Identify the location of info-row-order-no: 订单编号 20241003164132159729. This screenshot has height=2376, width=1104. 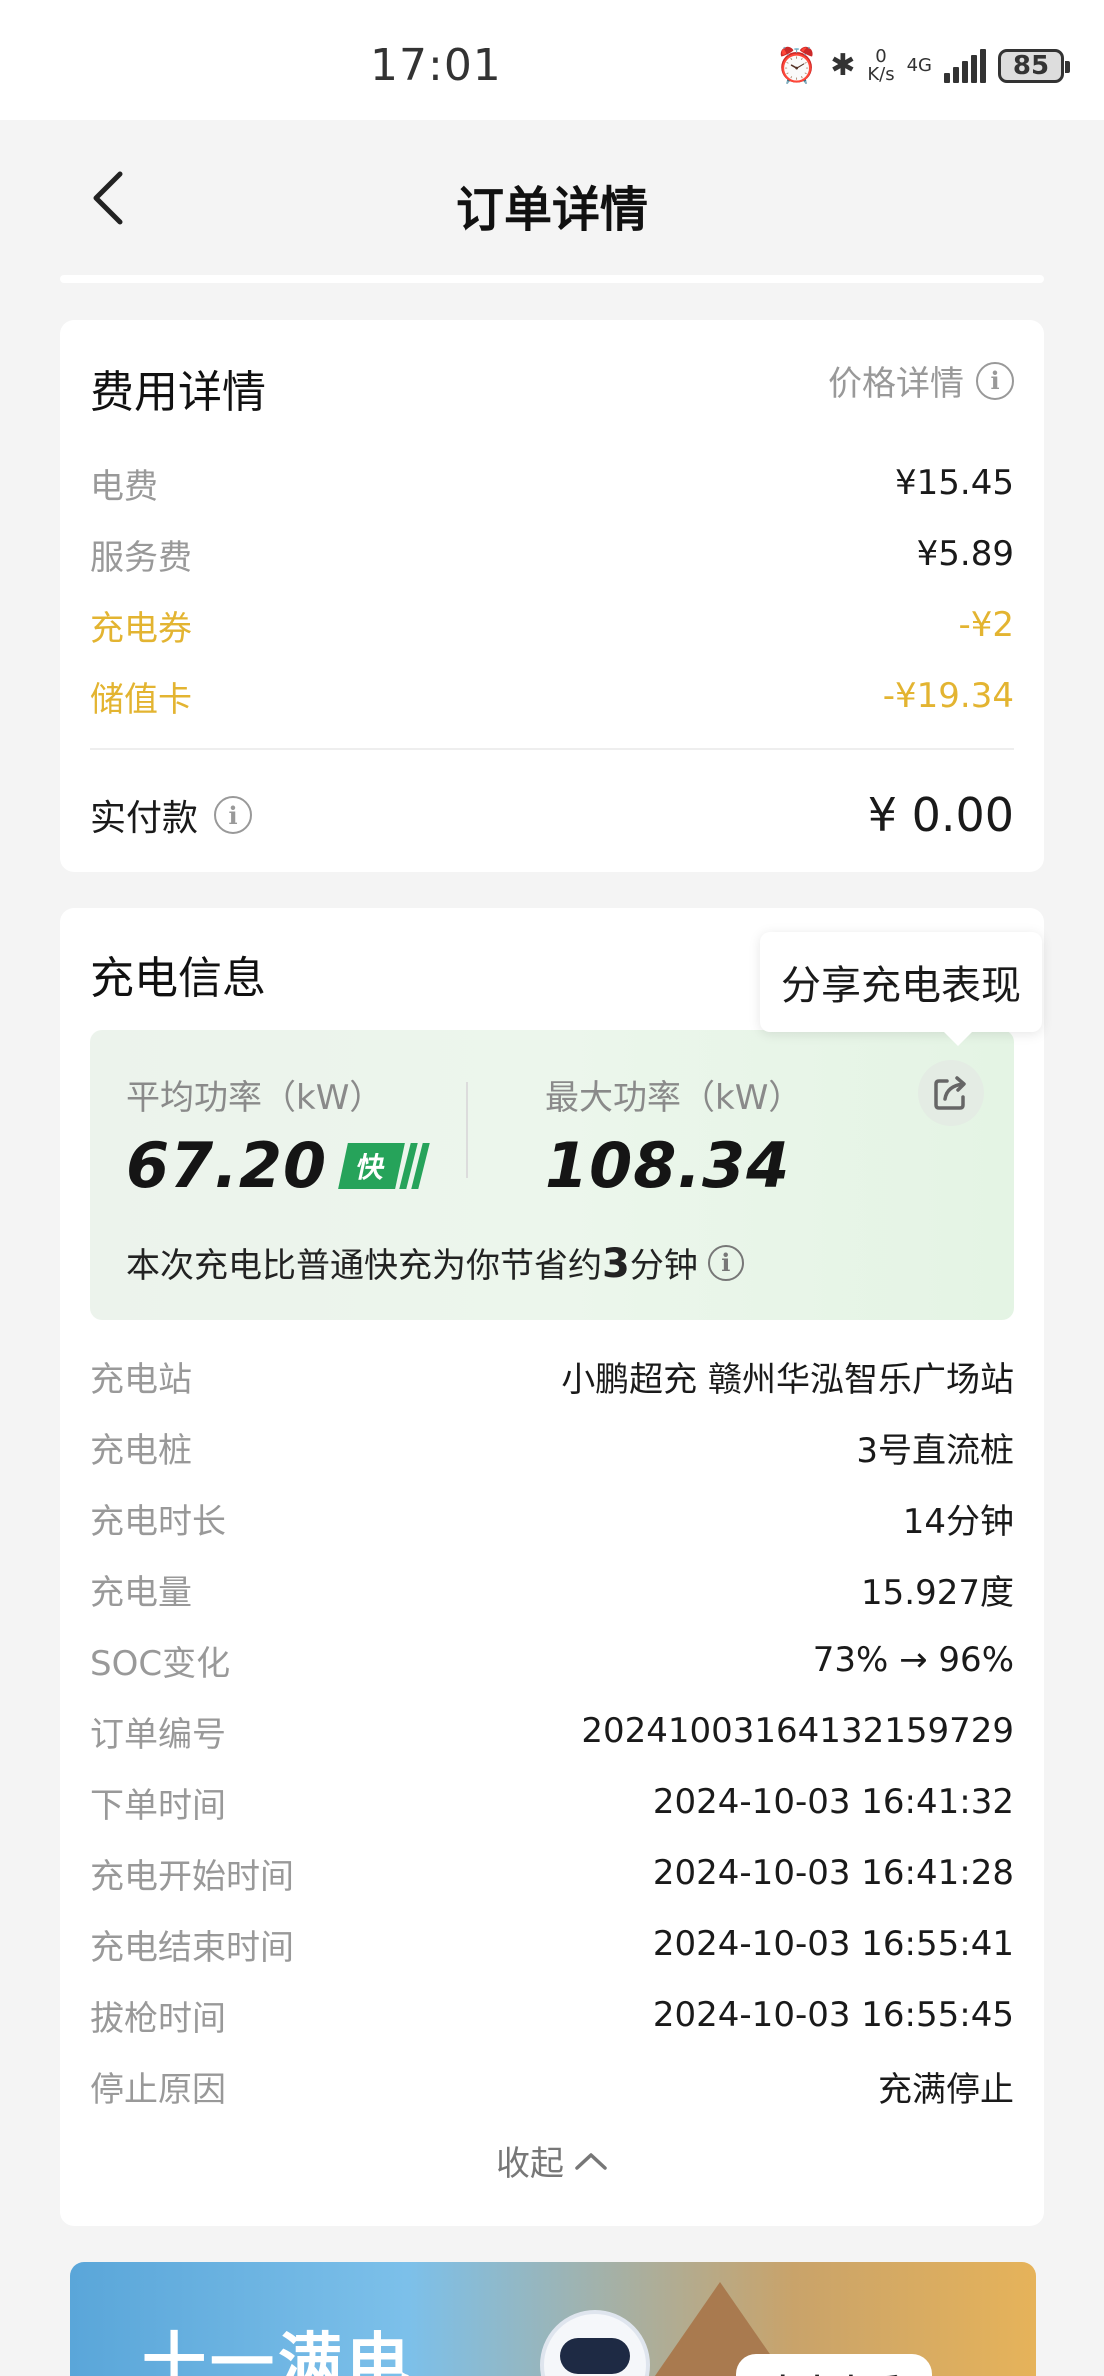
(552, 1731).